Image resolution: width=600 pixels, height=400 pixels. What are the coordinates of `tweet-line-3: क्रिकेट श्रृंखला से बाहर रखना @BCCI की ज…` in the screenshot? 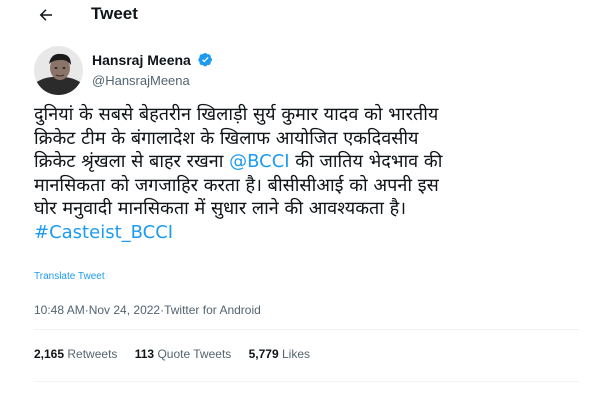 It's located at (306, 162).